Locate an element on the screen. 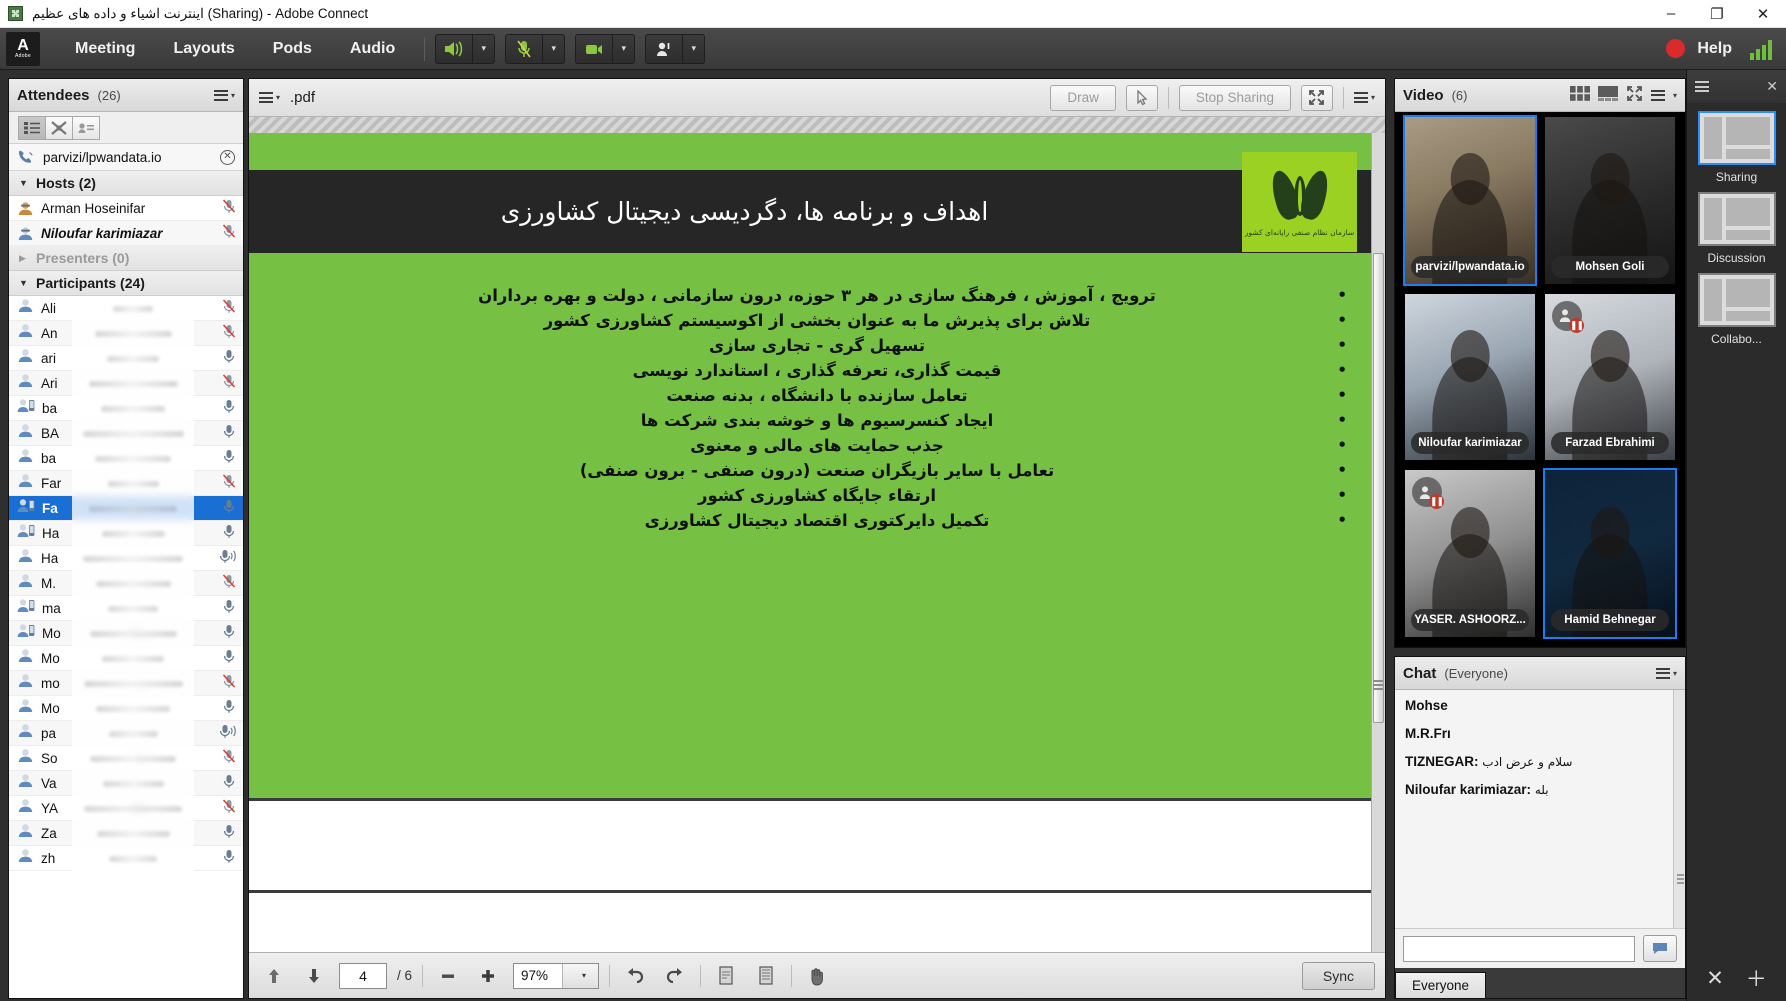 The width and height of the screenshot is (1786, 1001). chat-scrollbar is located at coordinates (1679, 809).